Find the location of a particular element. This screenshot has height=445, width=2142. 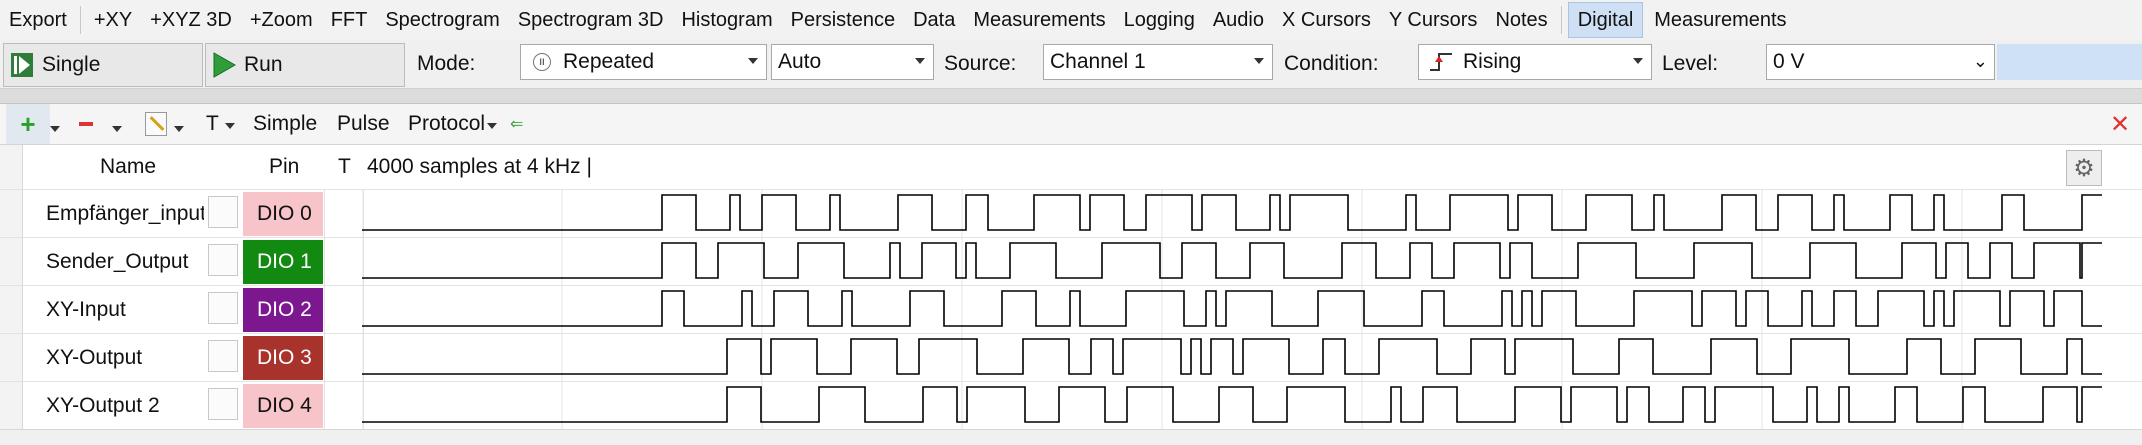

channel-name: Empfänger_input is located at coordinates (125, 213).